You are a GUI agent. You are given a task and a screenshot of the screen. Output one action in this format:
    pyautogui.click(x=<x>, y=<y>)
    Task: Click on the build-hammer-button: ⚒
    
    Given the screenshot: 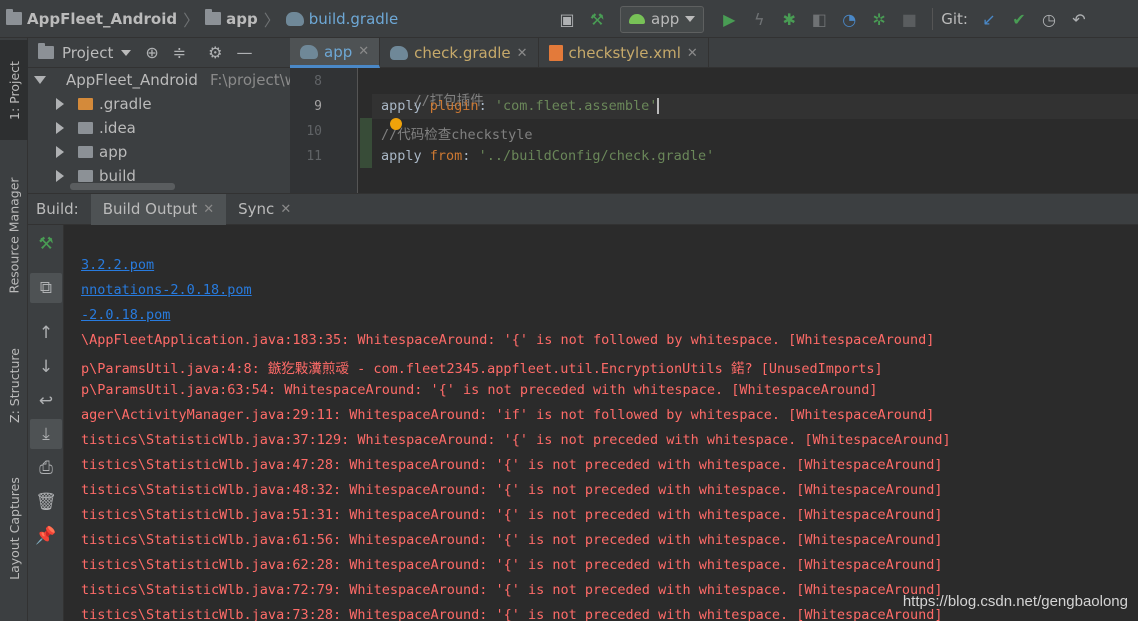 What is the action you would take?
    pyautogui.click(x=597, y=19)
    